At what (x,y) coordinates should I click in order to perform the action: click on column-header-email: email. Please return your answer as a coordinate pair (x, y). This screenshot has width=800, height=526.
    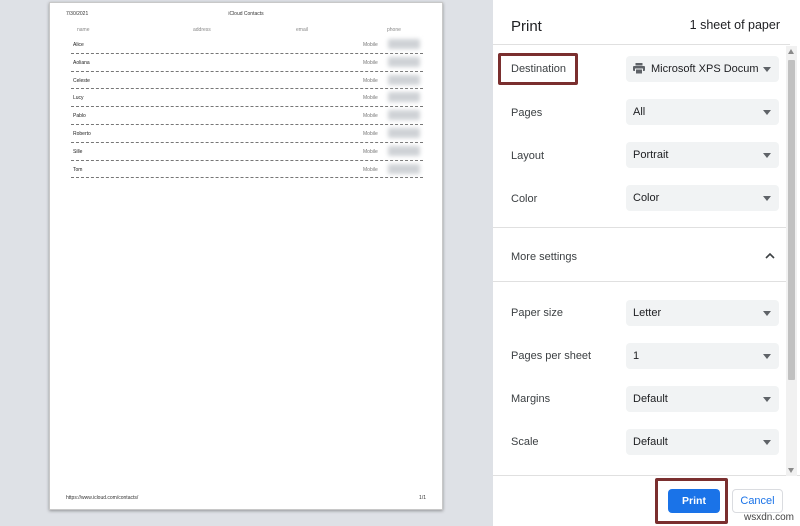
    Looking at the image, I should click on (302, 30).